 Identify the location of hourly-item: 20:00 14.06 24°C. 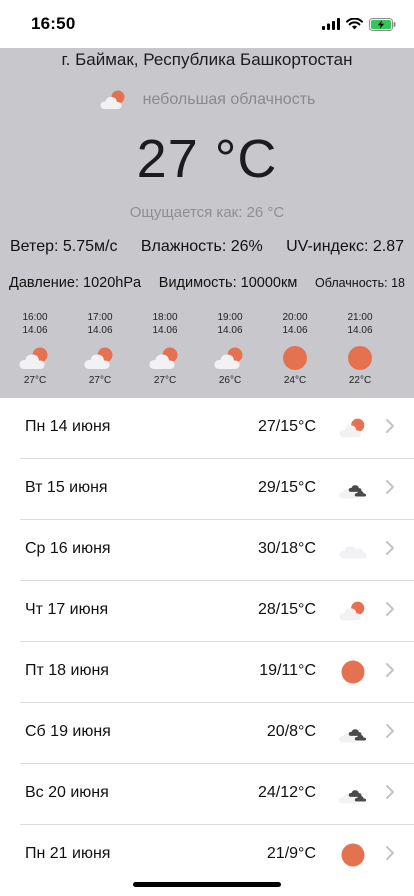
(295, 348).